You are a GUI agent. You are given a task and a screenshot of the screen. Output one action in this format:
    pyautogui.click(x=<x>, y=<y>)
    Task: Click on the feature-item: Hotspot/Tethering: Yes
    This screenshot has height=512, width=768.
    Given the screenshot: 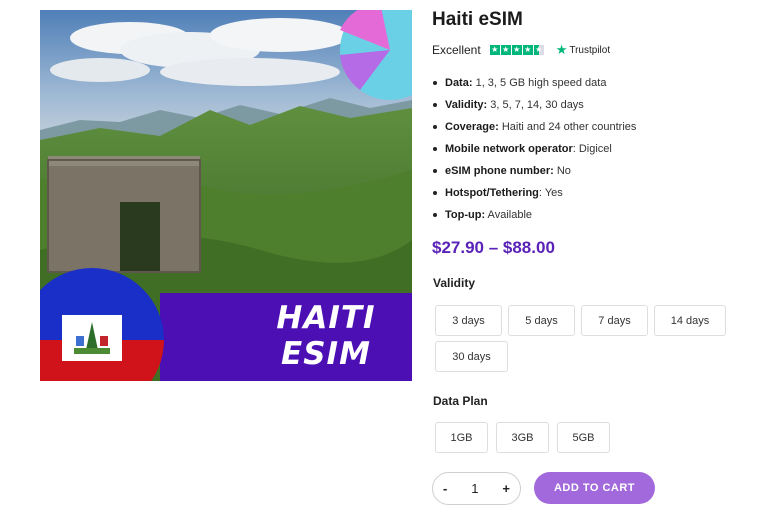 What is the action you would take?
    pyautogui.click(x=534, y=193)
    